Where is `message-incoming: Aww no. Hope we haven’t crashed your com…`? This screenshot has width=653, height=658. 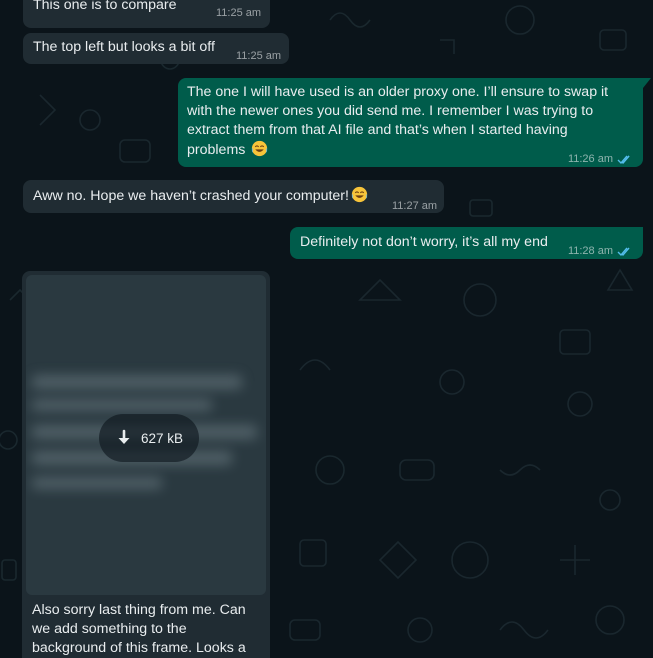
message-incoming: Aww no. Hope we haven’t crashed your com… is located at coordinates (233, 196).